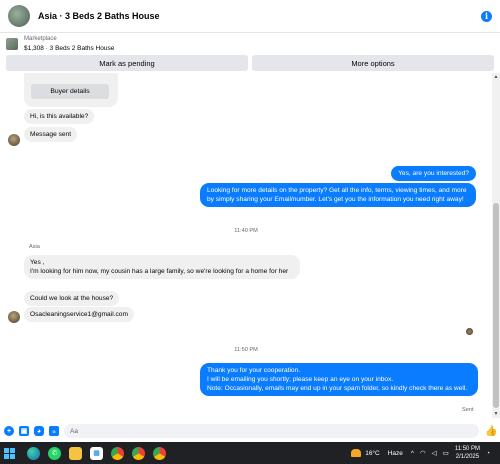 The image size is (500, 464). What do you see at coordinates (54, 453) in the screenshot?
I see `whatsapp-icon: ✆` at bounding box center [54, 453].